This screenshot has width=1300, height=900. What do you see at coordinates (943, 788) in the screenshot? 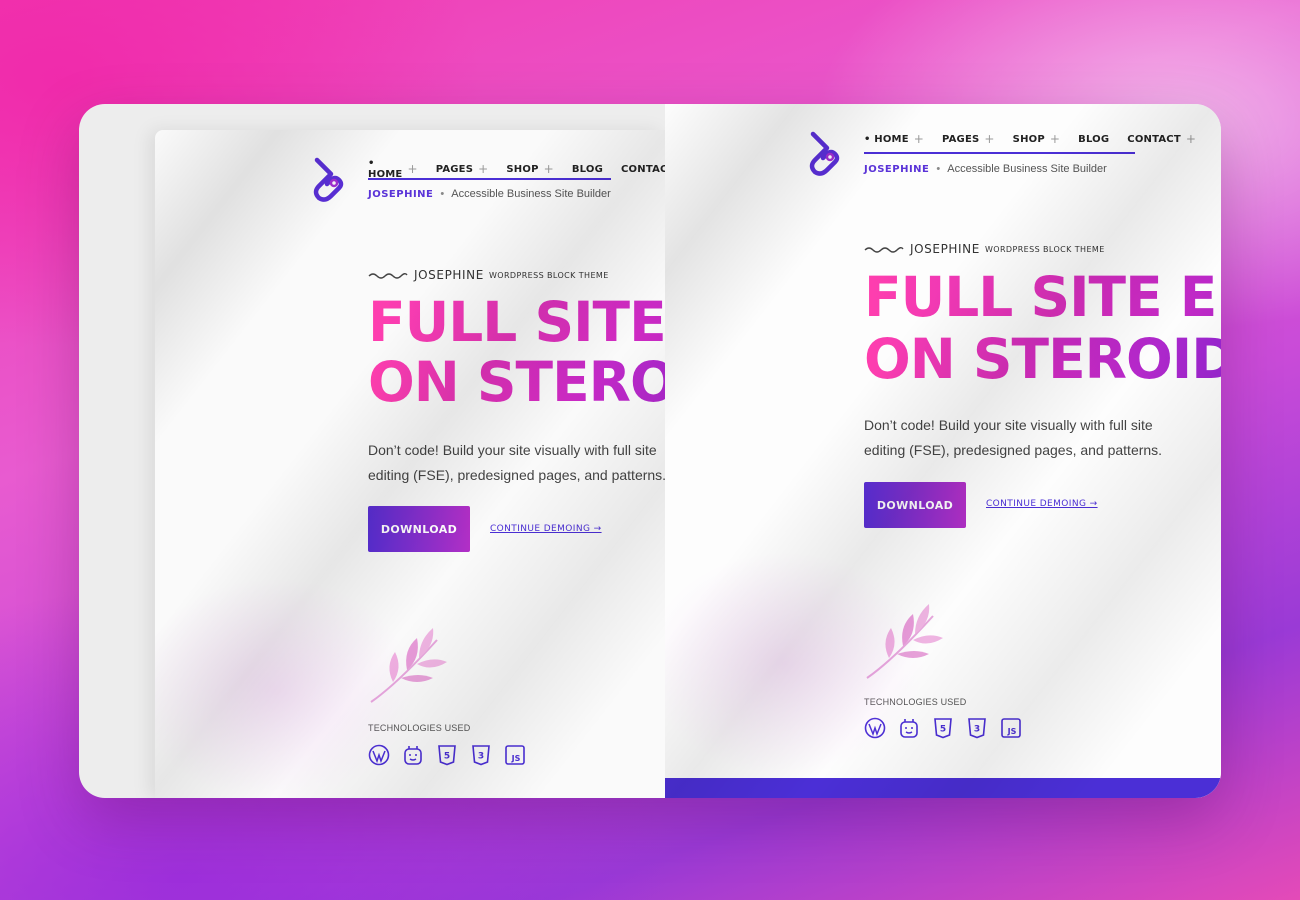
I see `footer-accent-bar` at bounding box center [943, 788].